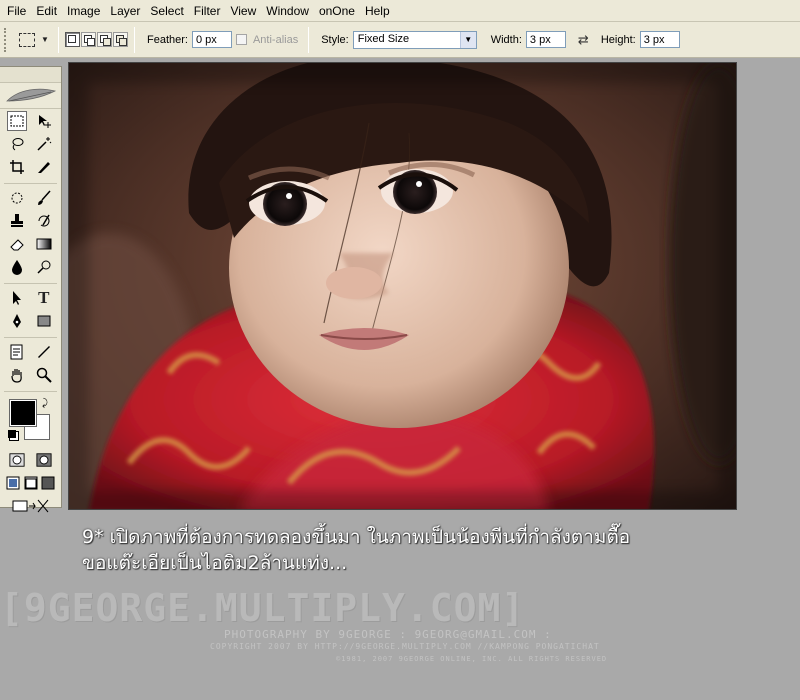 The height and width of the screenshot is (700, 800). Describe the element at coordinates (275, 39) in the screenshot. I see `antialias-label: Anti-alias` at that location.